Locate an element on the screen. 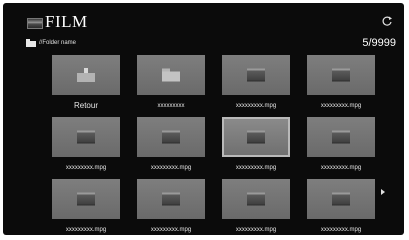 The width and height of the screenshot is (409, 240). back-folder-icon is located at coordinates (86, 75).